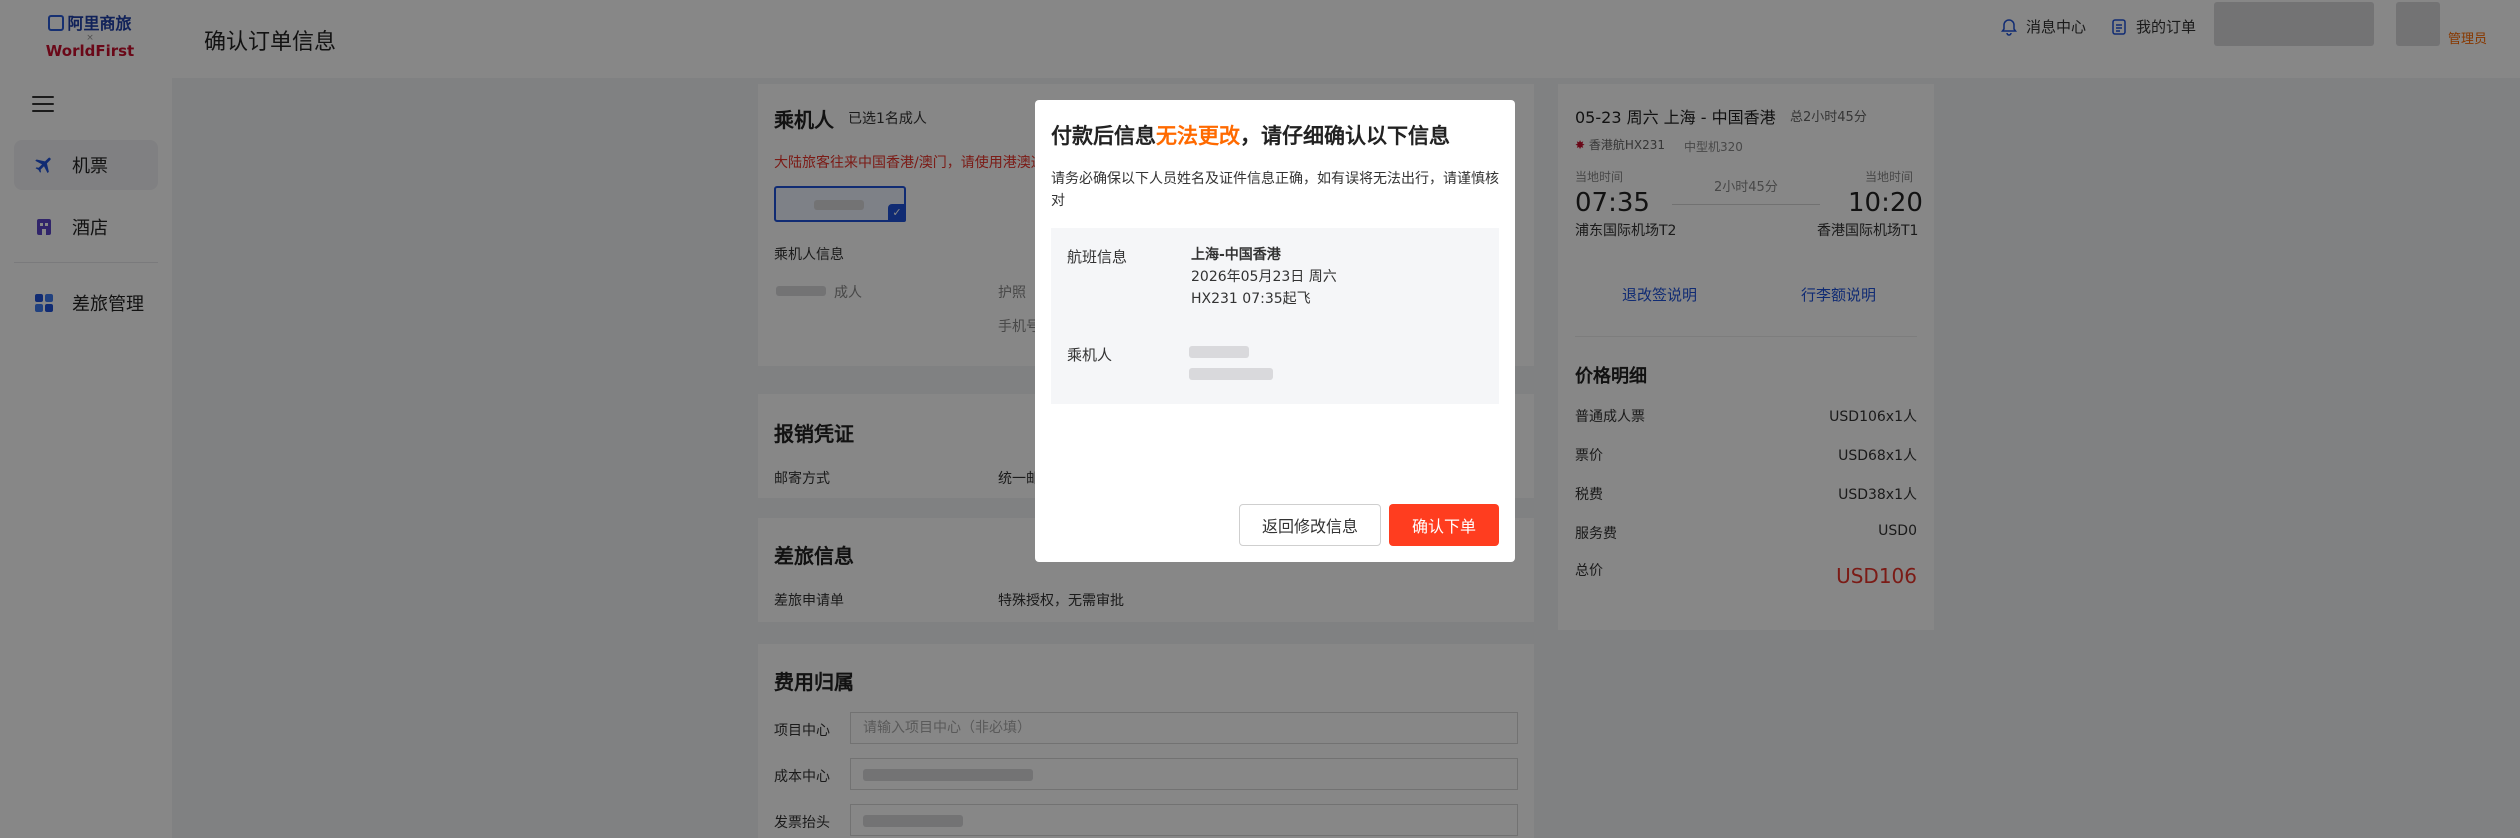  I want to click on flight-info-number-time: HX231 07:35起飞, so click(1251, 299).